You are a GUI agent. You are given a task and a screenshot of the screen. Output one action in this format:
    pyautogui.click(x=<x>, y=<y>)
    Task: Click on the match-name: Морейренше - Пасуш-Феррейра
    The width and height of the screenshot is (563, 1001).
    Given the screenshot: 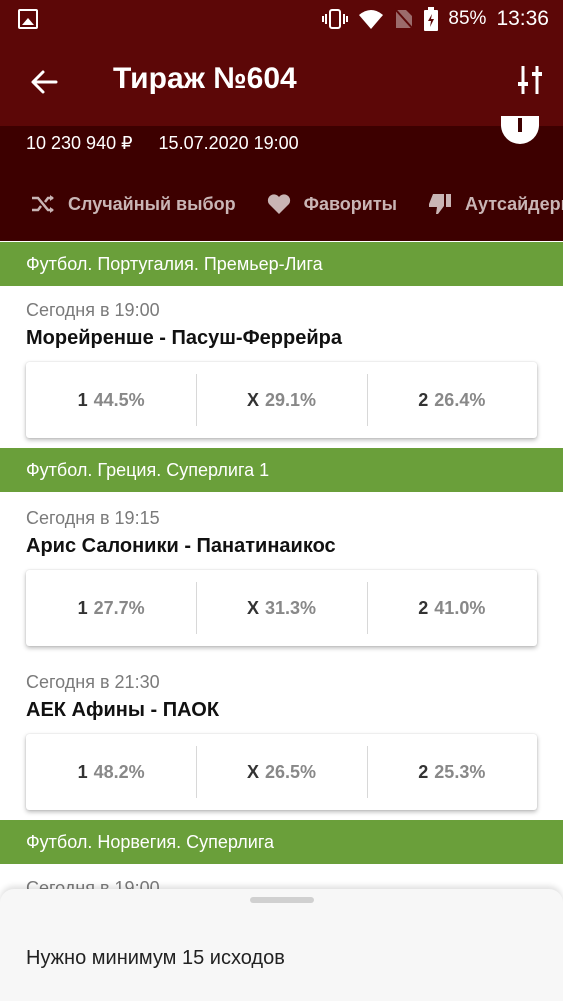 What is the action you would take?
    pyautogui.click(x=184, y=338)
    